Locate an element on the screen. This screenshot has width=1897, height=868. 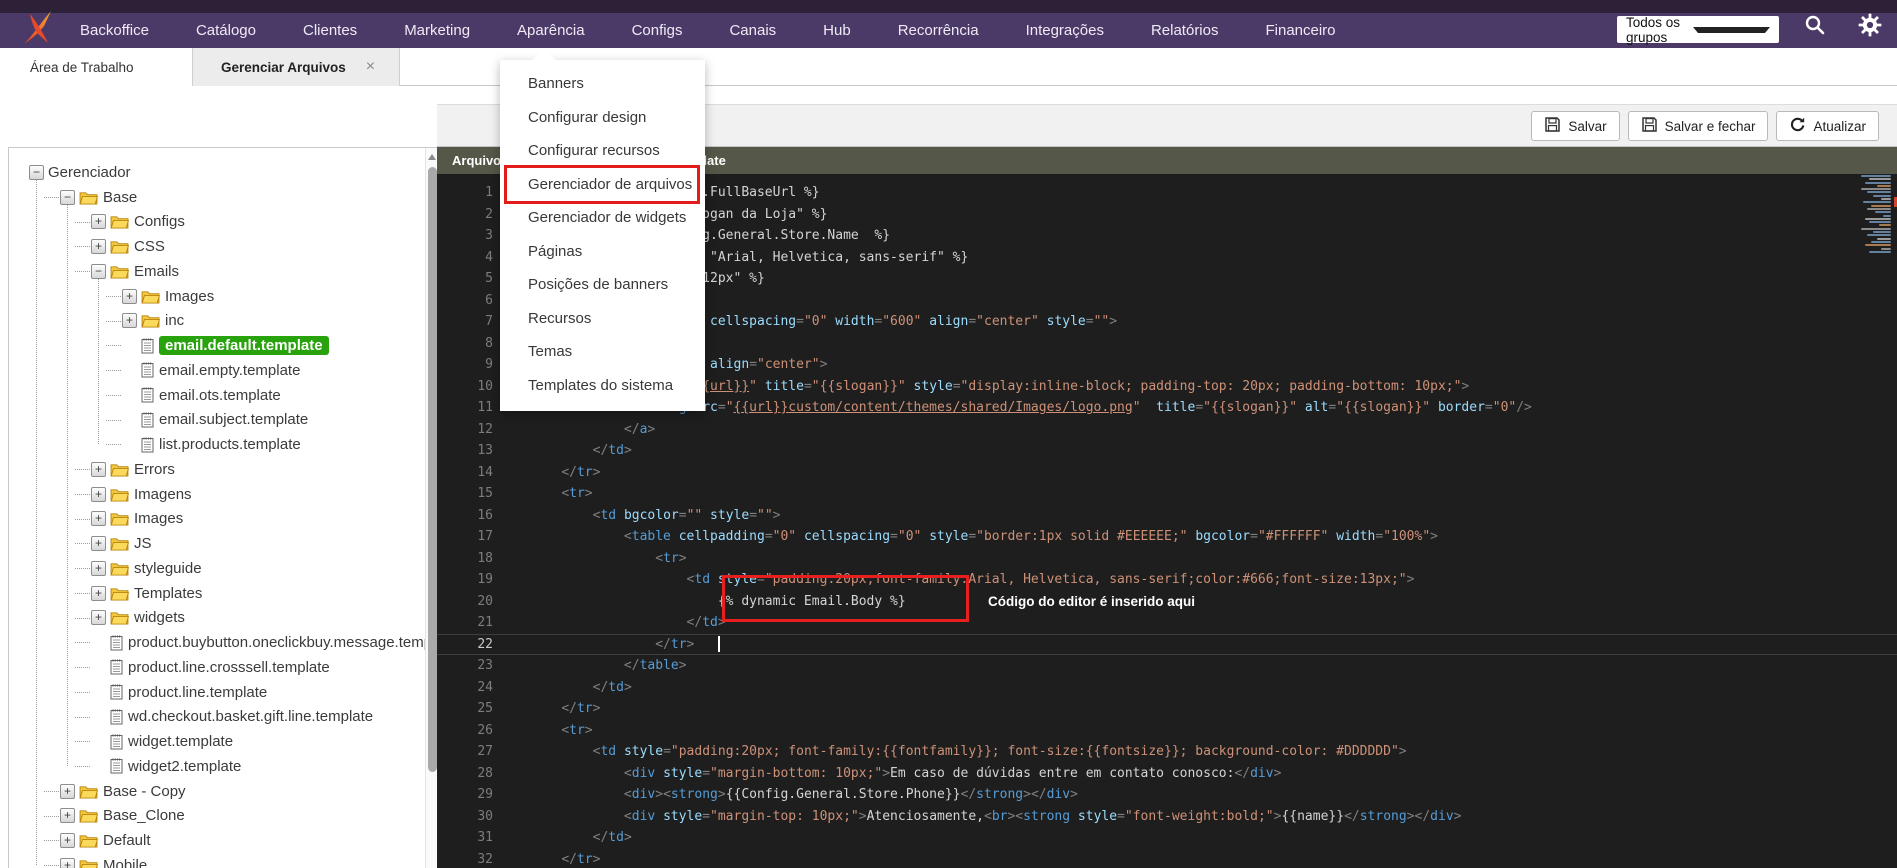
menu-item-recursos: Recursos is located at coordinates (602, 319).